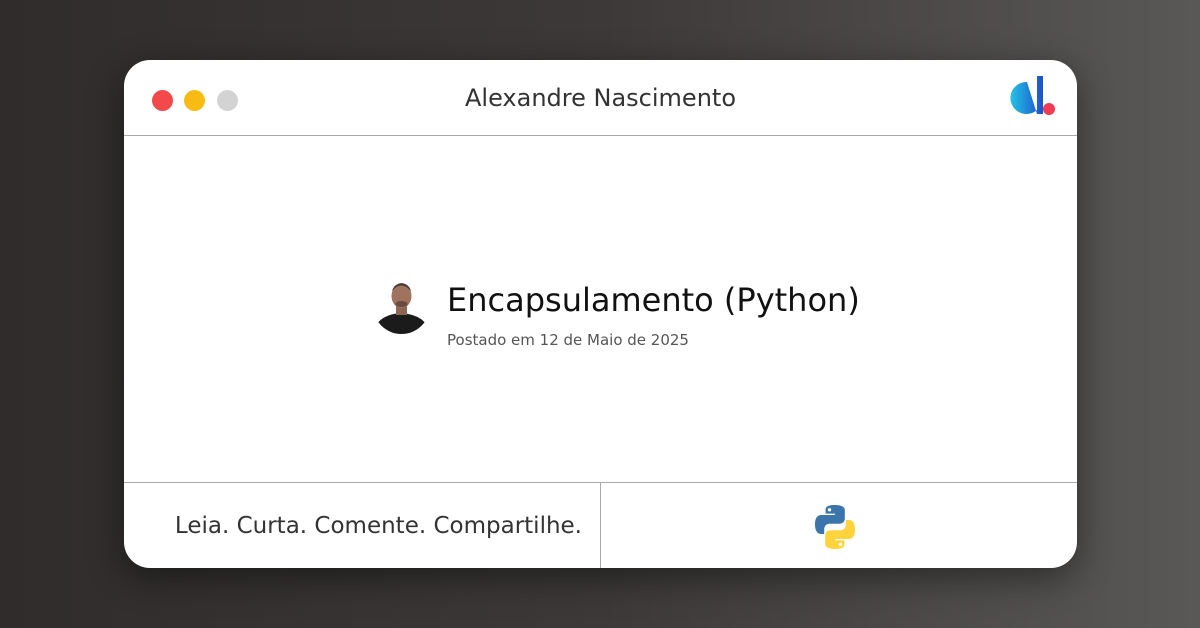  What do you see at coordinates (568, 340) in the screenshot?
I see `post-date: Postado em 12 de Maio de 2025` at bounding box center [568, 340].